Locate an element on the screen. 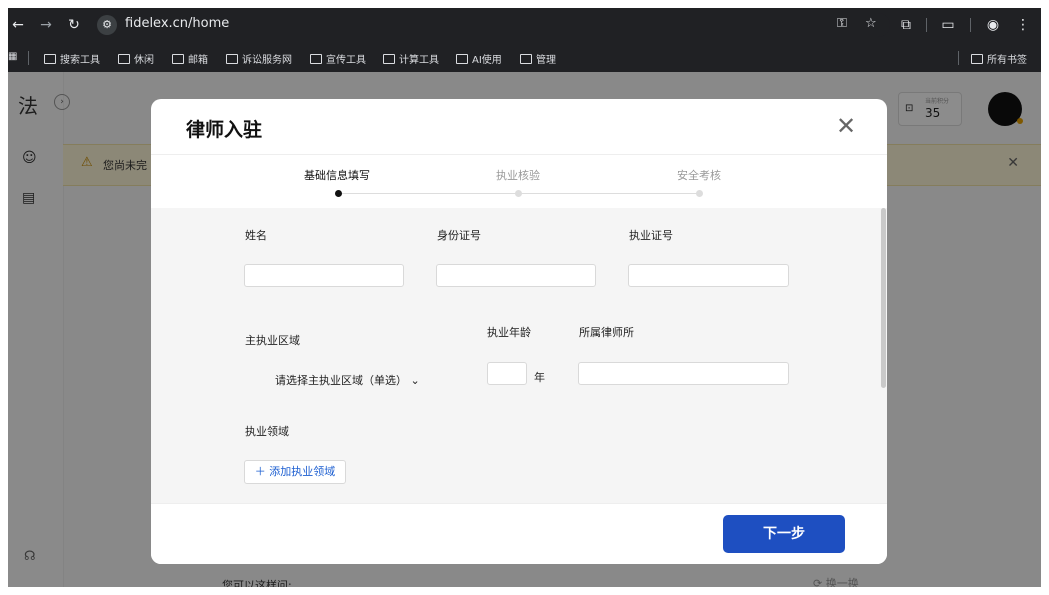 This screenshot has height=595, width=1049. region-select: 请选择主执业区域（单选） ⌄ is located at coordinates (347, 380).